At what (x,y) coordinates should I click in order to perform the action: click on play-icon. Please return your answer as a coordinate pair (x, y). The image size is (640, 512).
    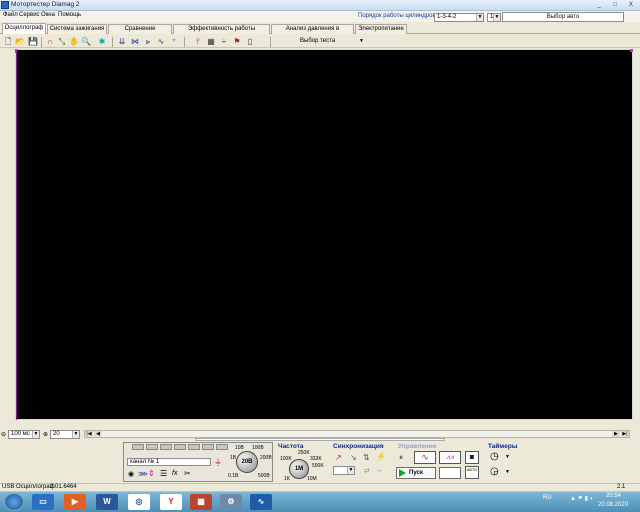
    Looking at the image, I should click on (402, 473).